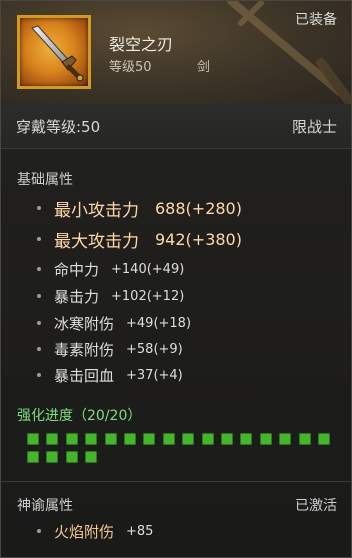  What do you see at coordinates (198, 239) in the screenshot?
I see `attribute-value: 942(+380)` at bounding box center [198, 239].